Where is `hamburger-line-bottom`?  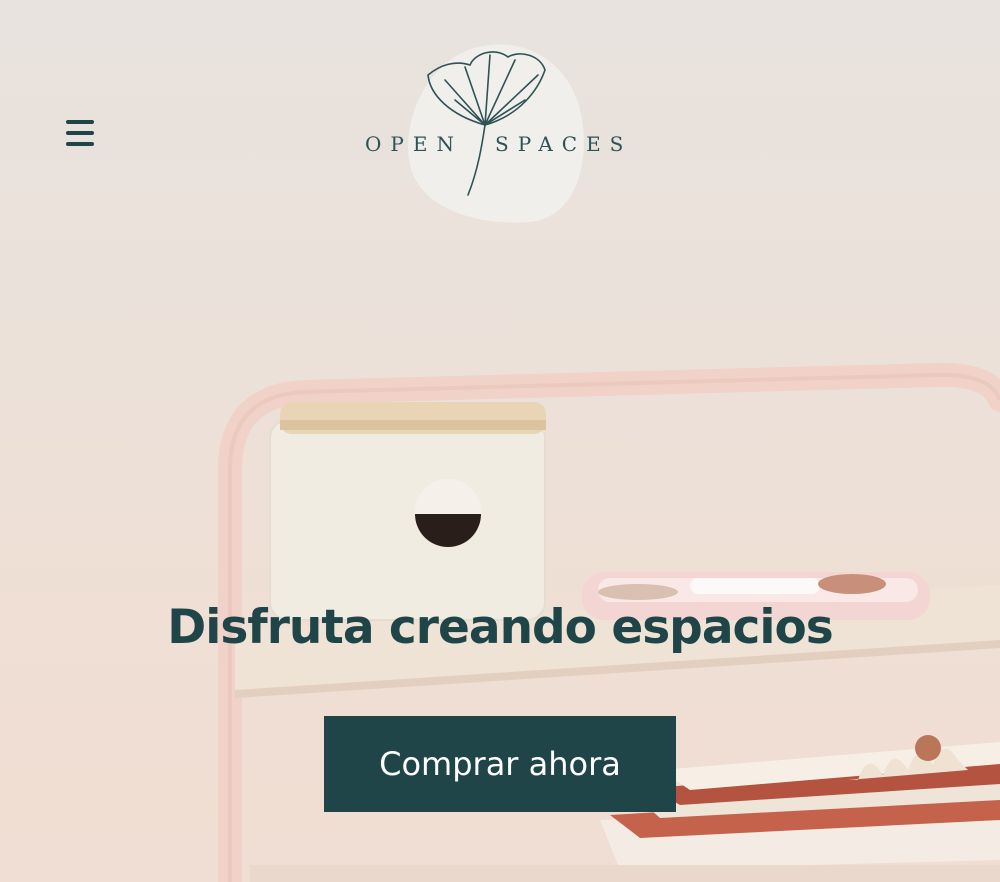 hamburger-line-bottom is located at coordinates (80, 144).